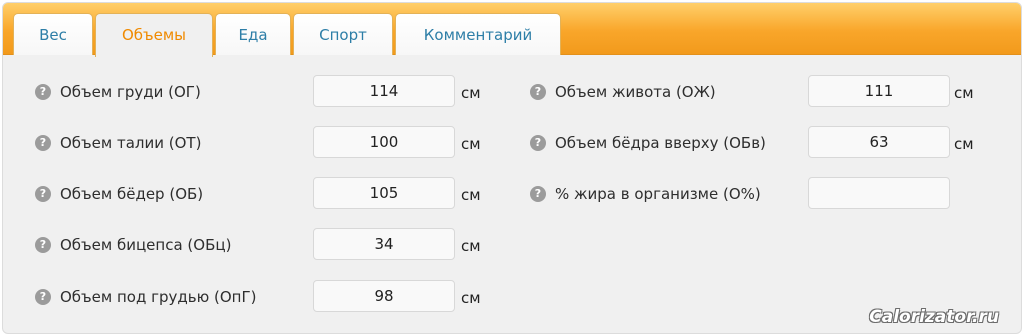 The width and height of the screenshot is (1024, 336). I want to click on field-label: Объем бицепса (ОБц), so click(146, 245).